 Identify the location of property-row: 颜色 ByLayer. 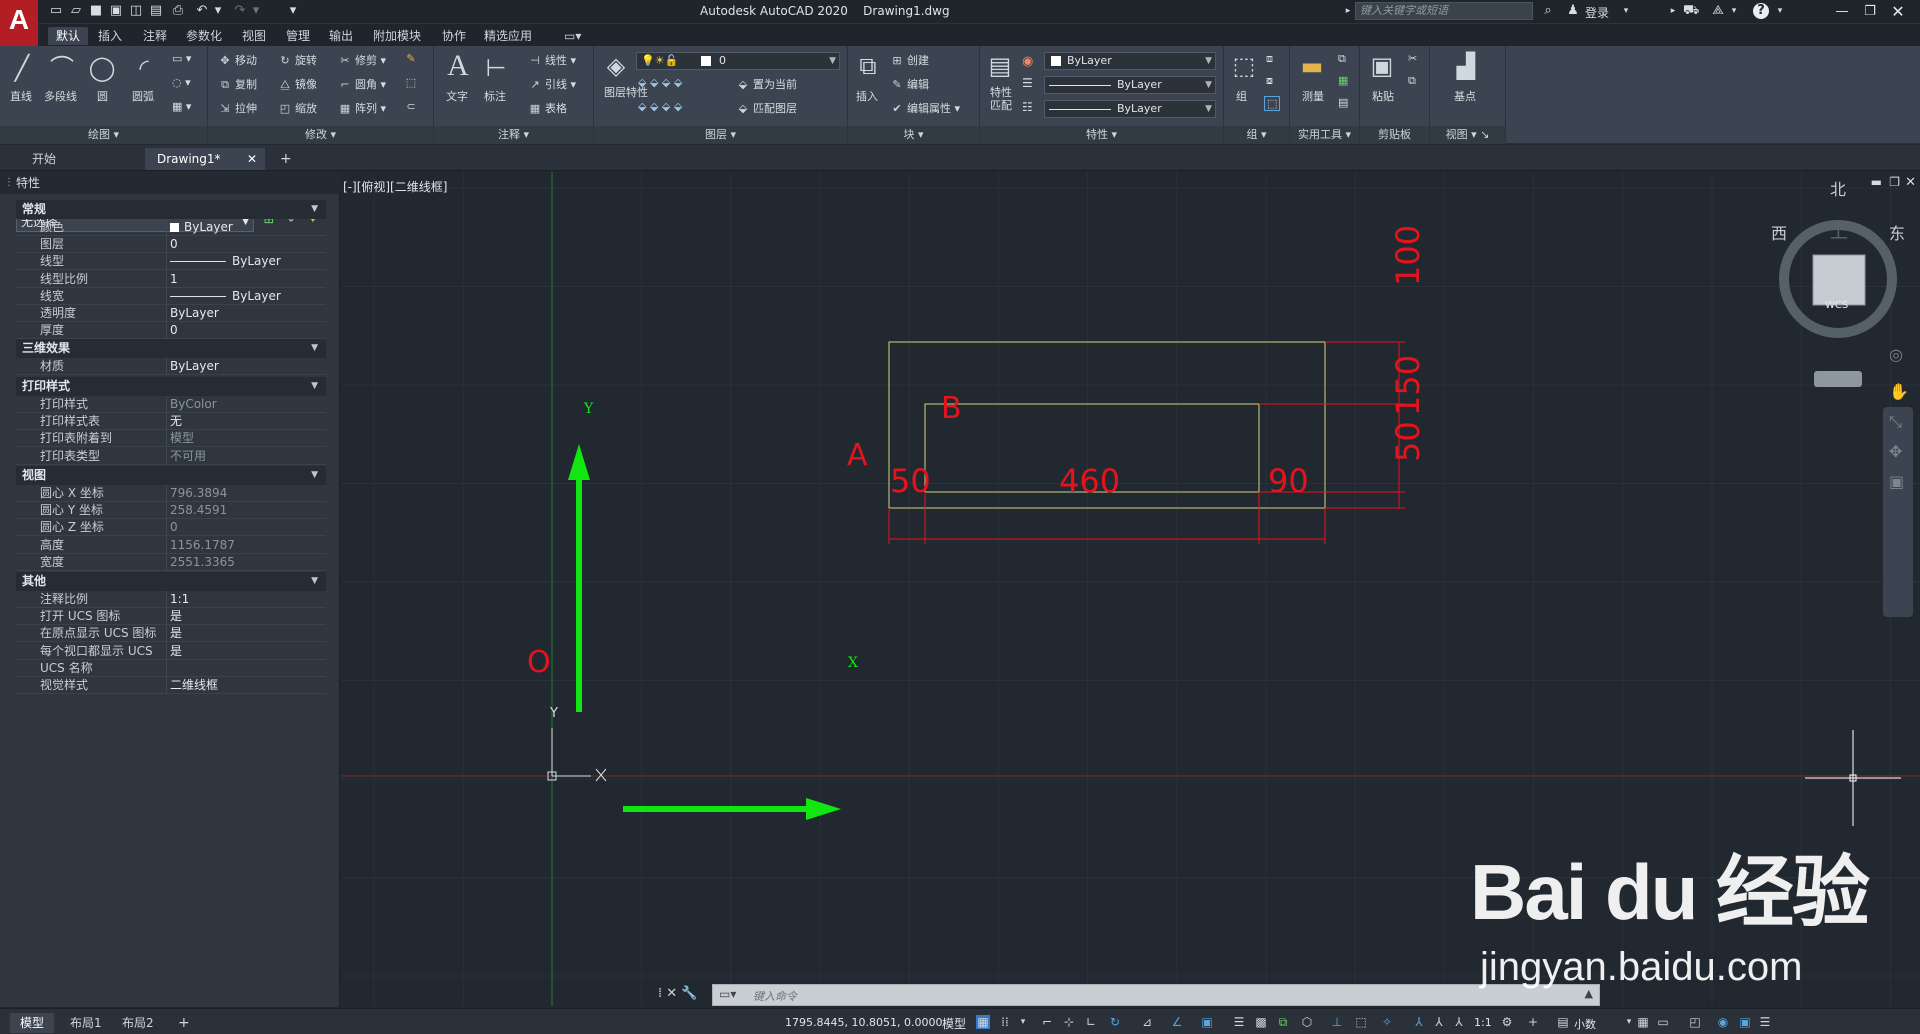
(171, 227).